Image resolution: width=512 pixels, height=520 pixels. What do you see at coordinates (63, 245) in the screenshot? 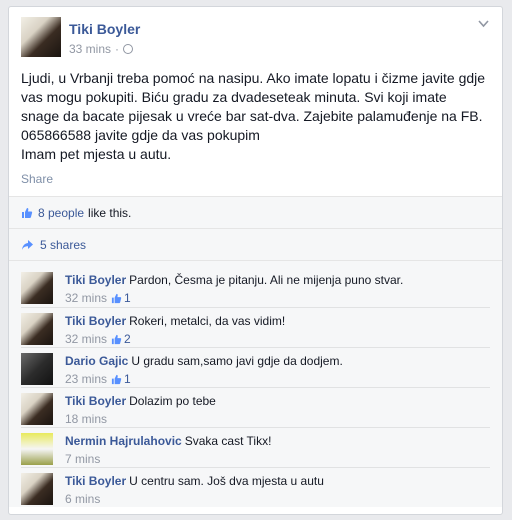
I see `shares-link: 5 shares` at bounding box center [63, 245].